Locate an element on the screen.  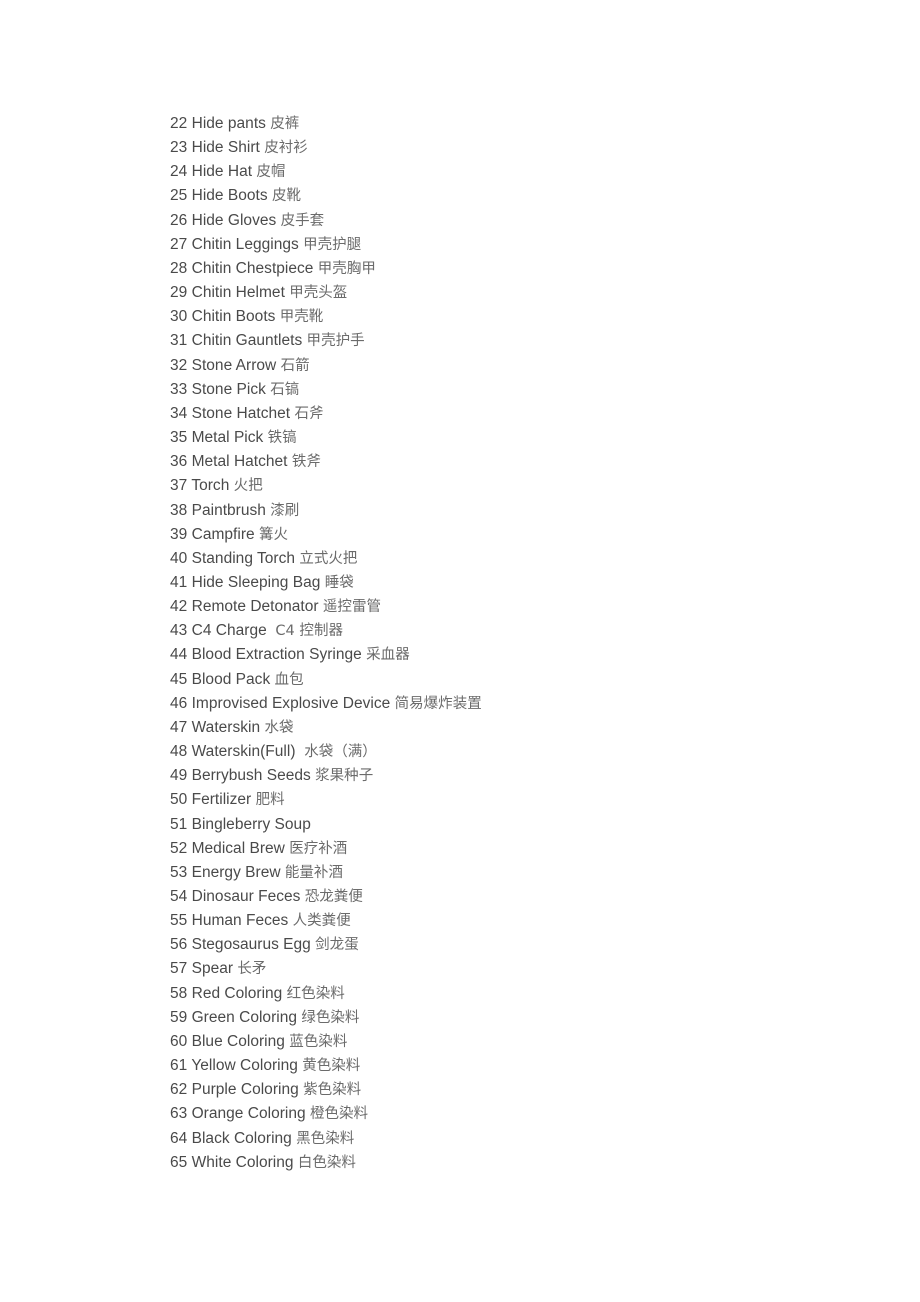
list-item: 54 Dinosaur Feces 恐龙粪便 is located at coordinates (520, 897).